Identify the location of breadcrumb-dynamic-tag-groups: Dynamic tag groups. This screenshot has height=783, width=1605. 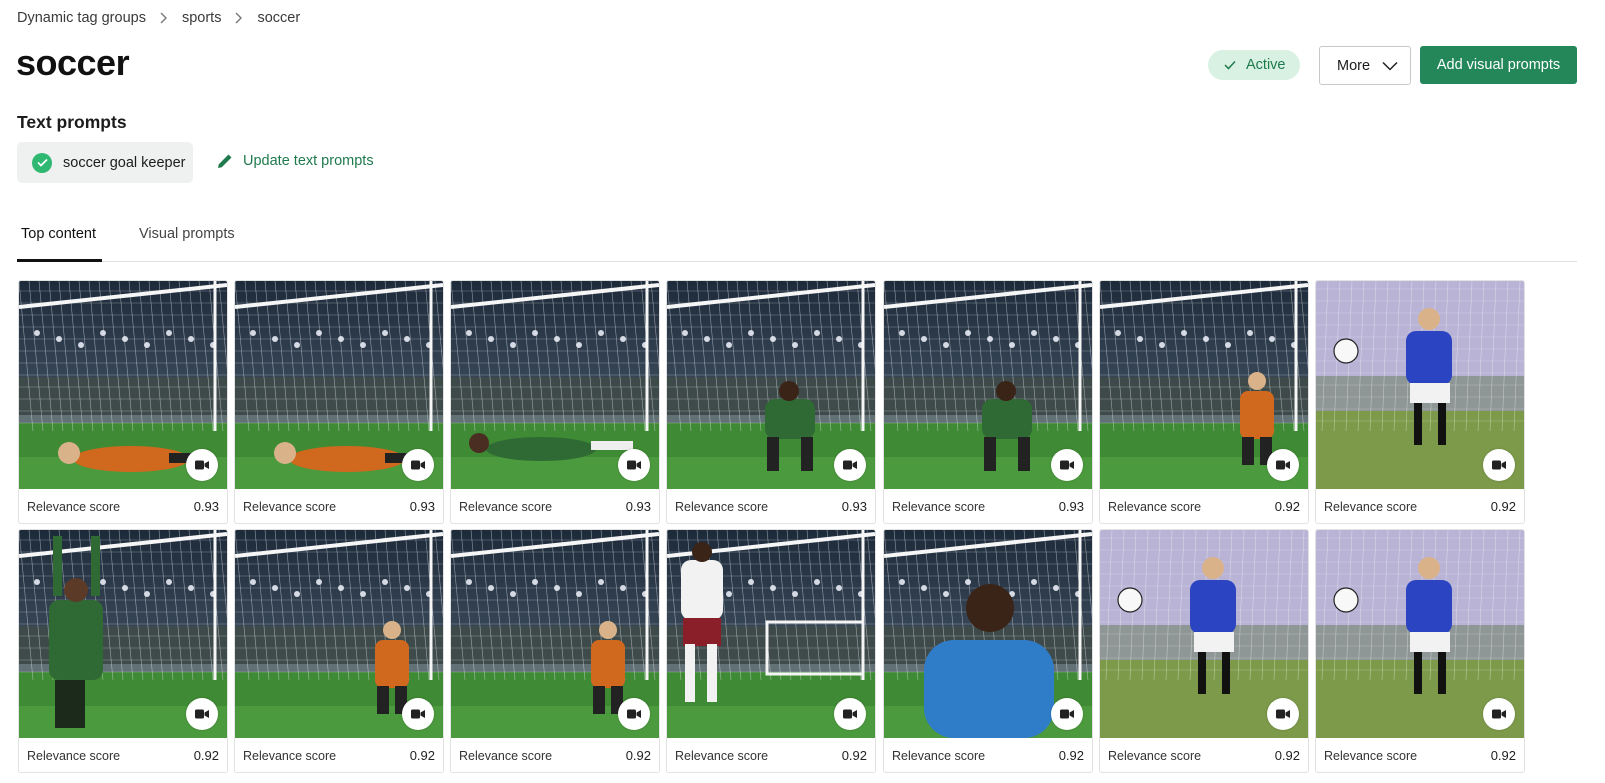
(81, 18).